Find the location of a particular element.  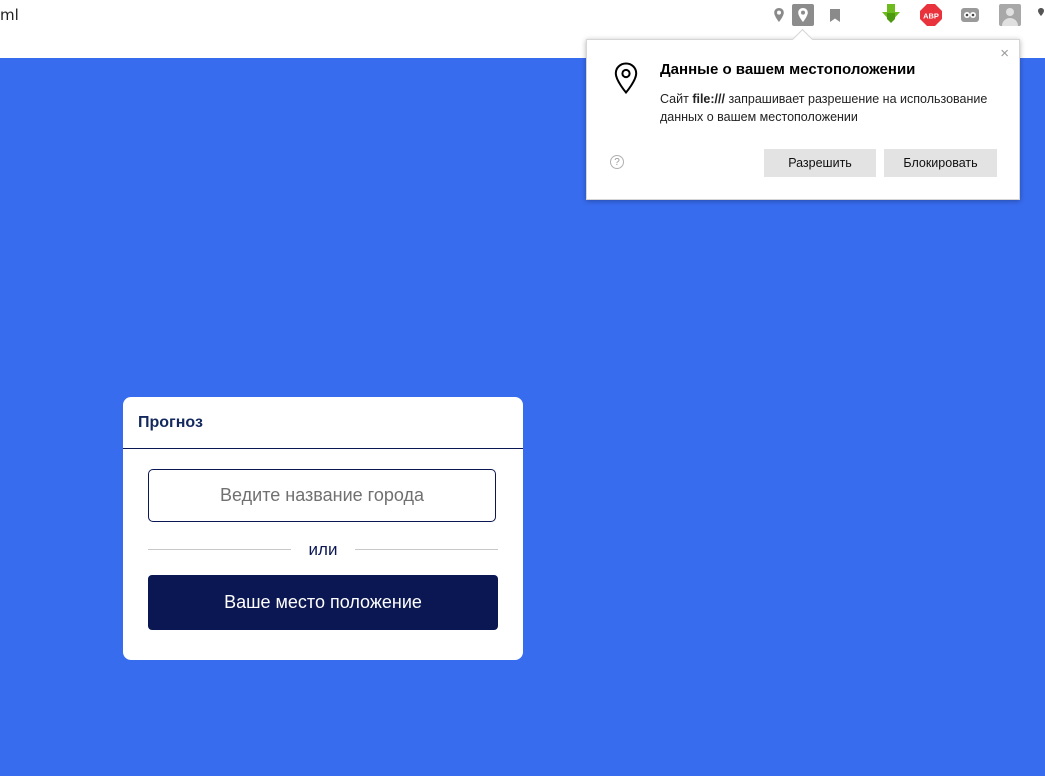

allow-button: Разрешить is located at coordinates (820, 163).